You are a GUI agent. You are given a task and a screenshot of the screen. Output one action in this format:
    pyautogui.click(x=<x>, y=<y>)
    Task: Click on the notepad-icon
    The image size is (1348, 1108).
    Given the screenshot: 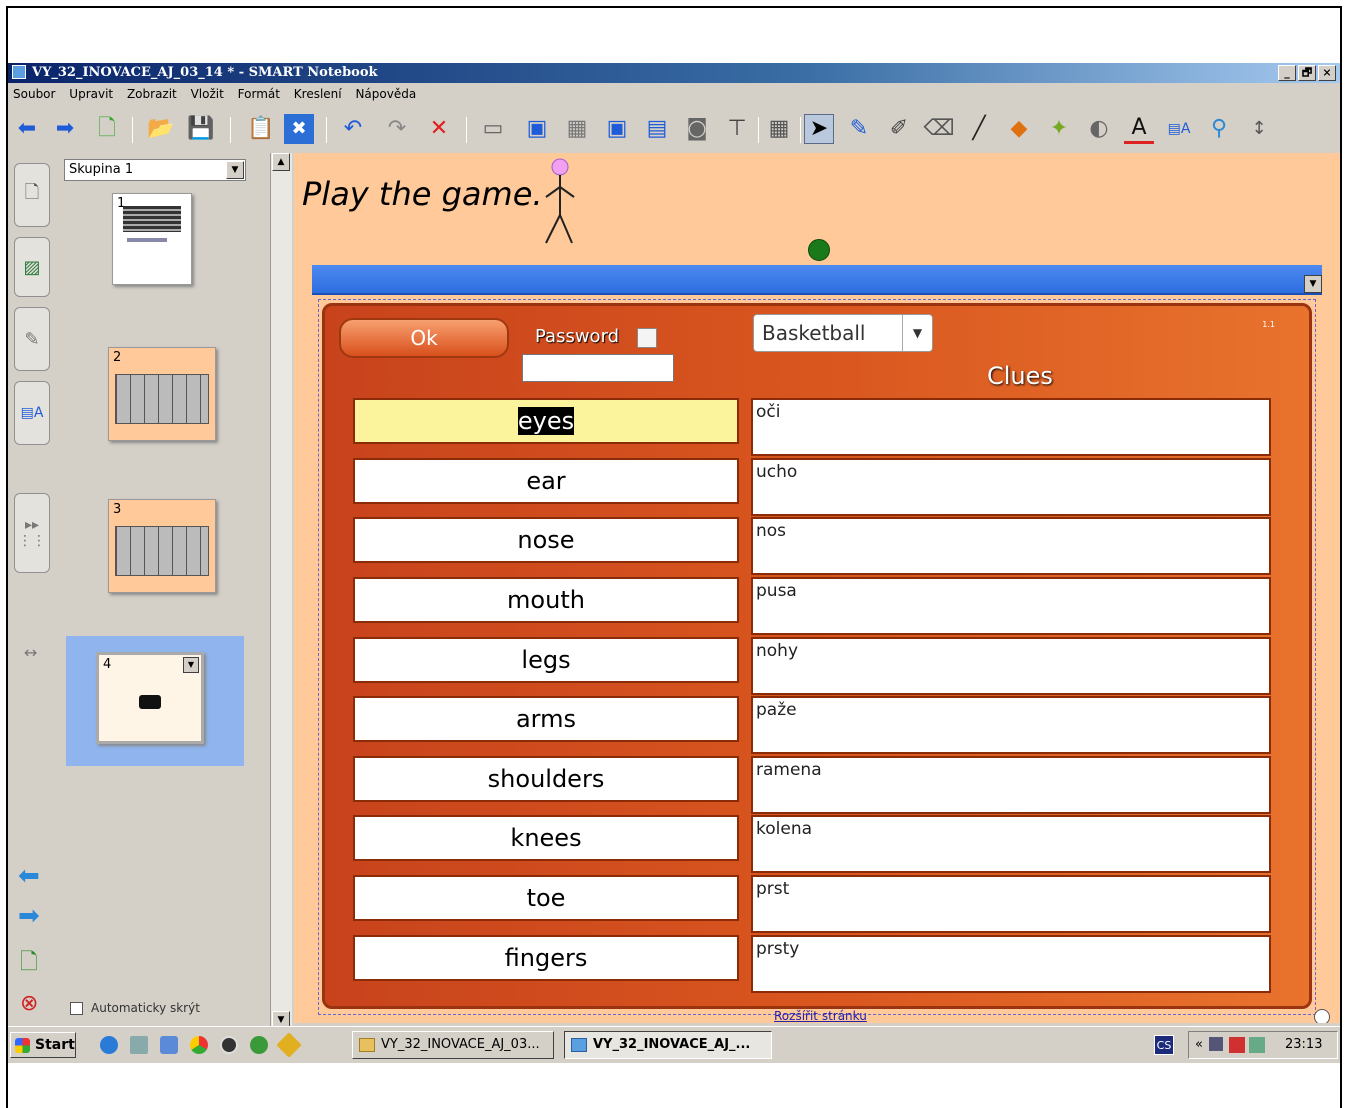 What is the action you would take?
    pyautogui.click(x=139, y=1045)
    